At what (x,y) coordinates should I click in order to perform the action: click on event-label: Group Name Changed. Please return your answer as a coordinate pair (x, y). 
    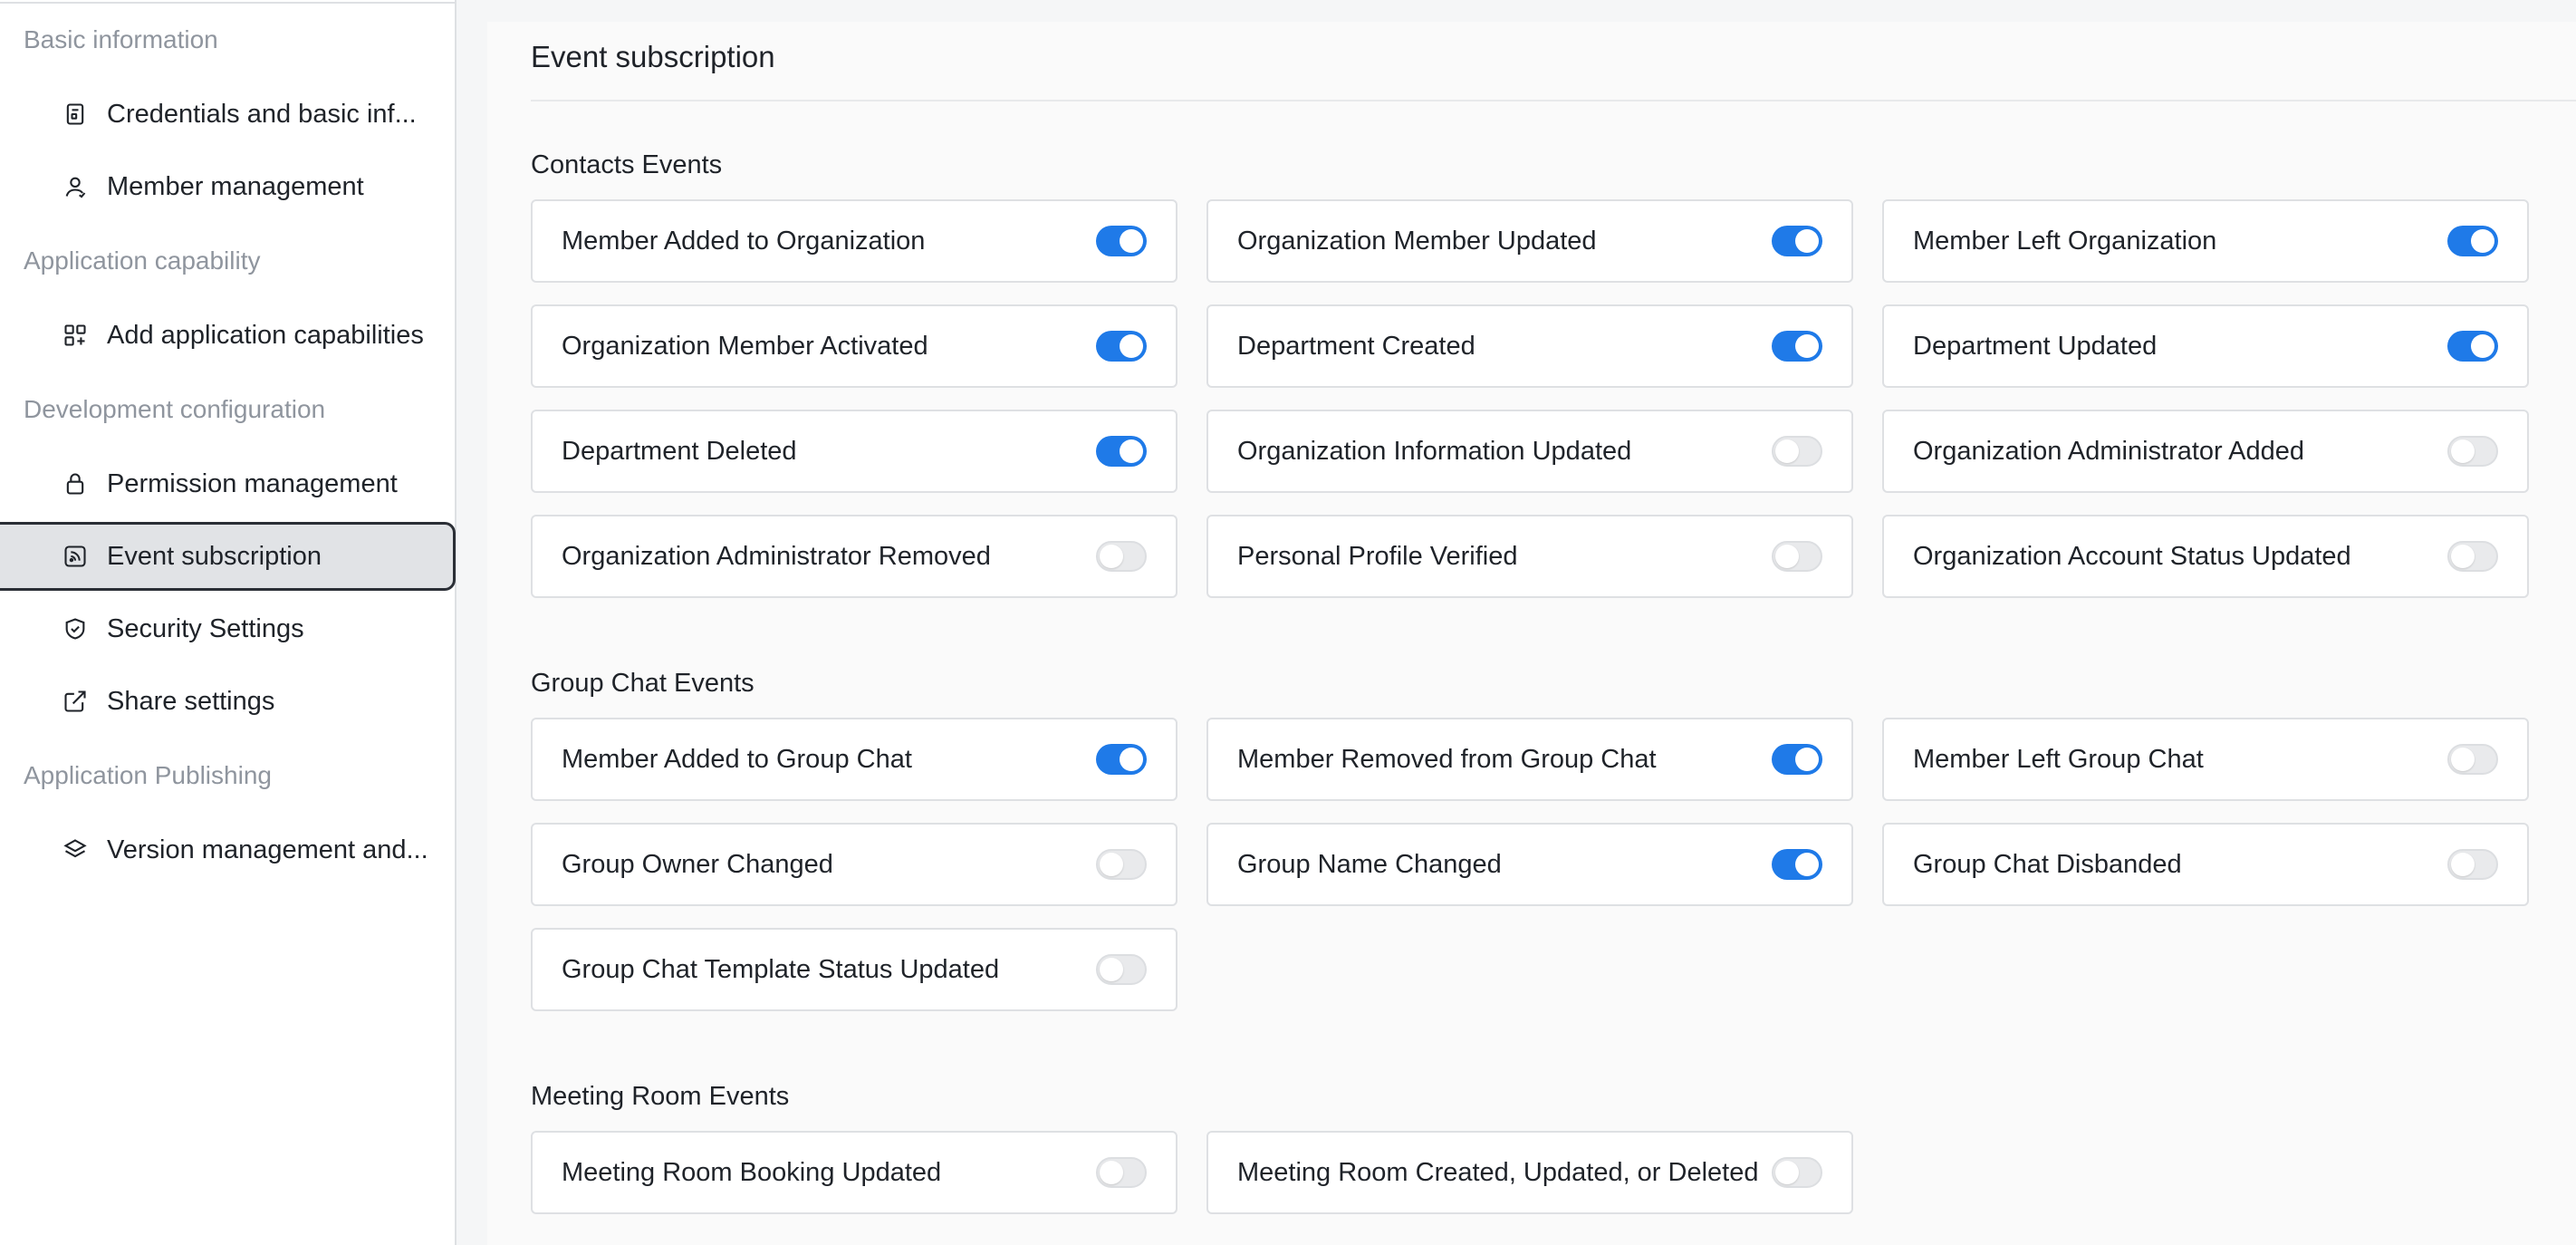
    Looking at the image, I should click on (1369, 864).